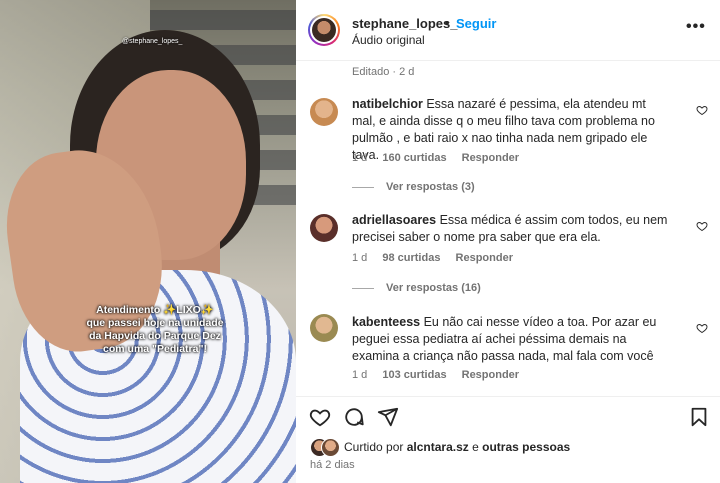 The height and width of the screenshot is (483, 720). What do you see at coordinates (696, 27) in the screenshot?
I see `more-options-icon: •••` at bounding box center [696, 27].